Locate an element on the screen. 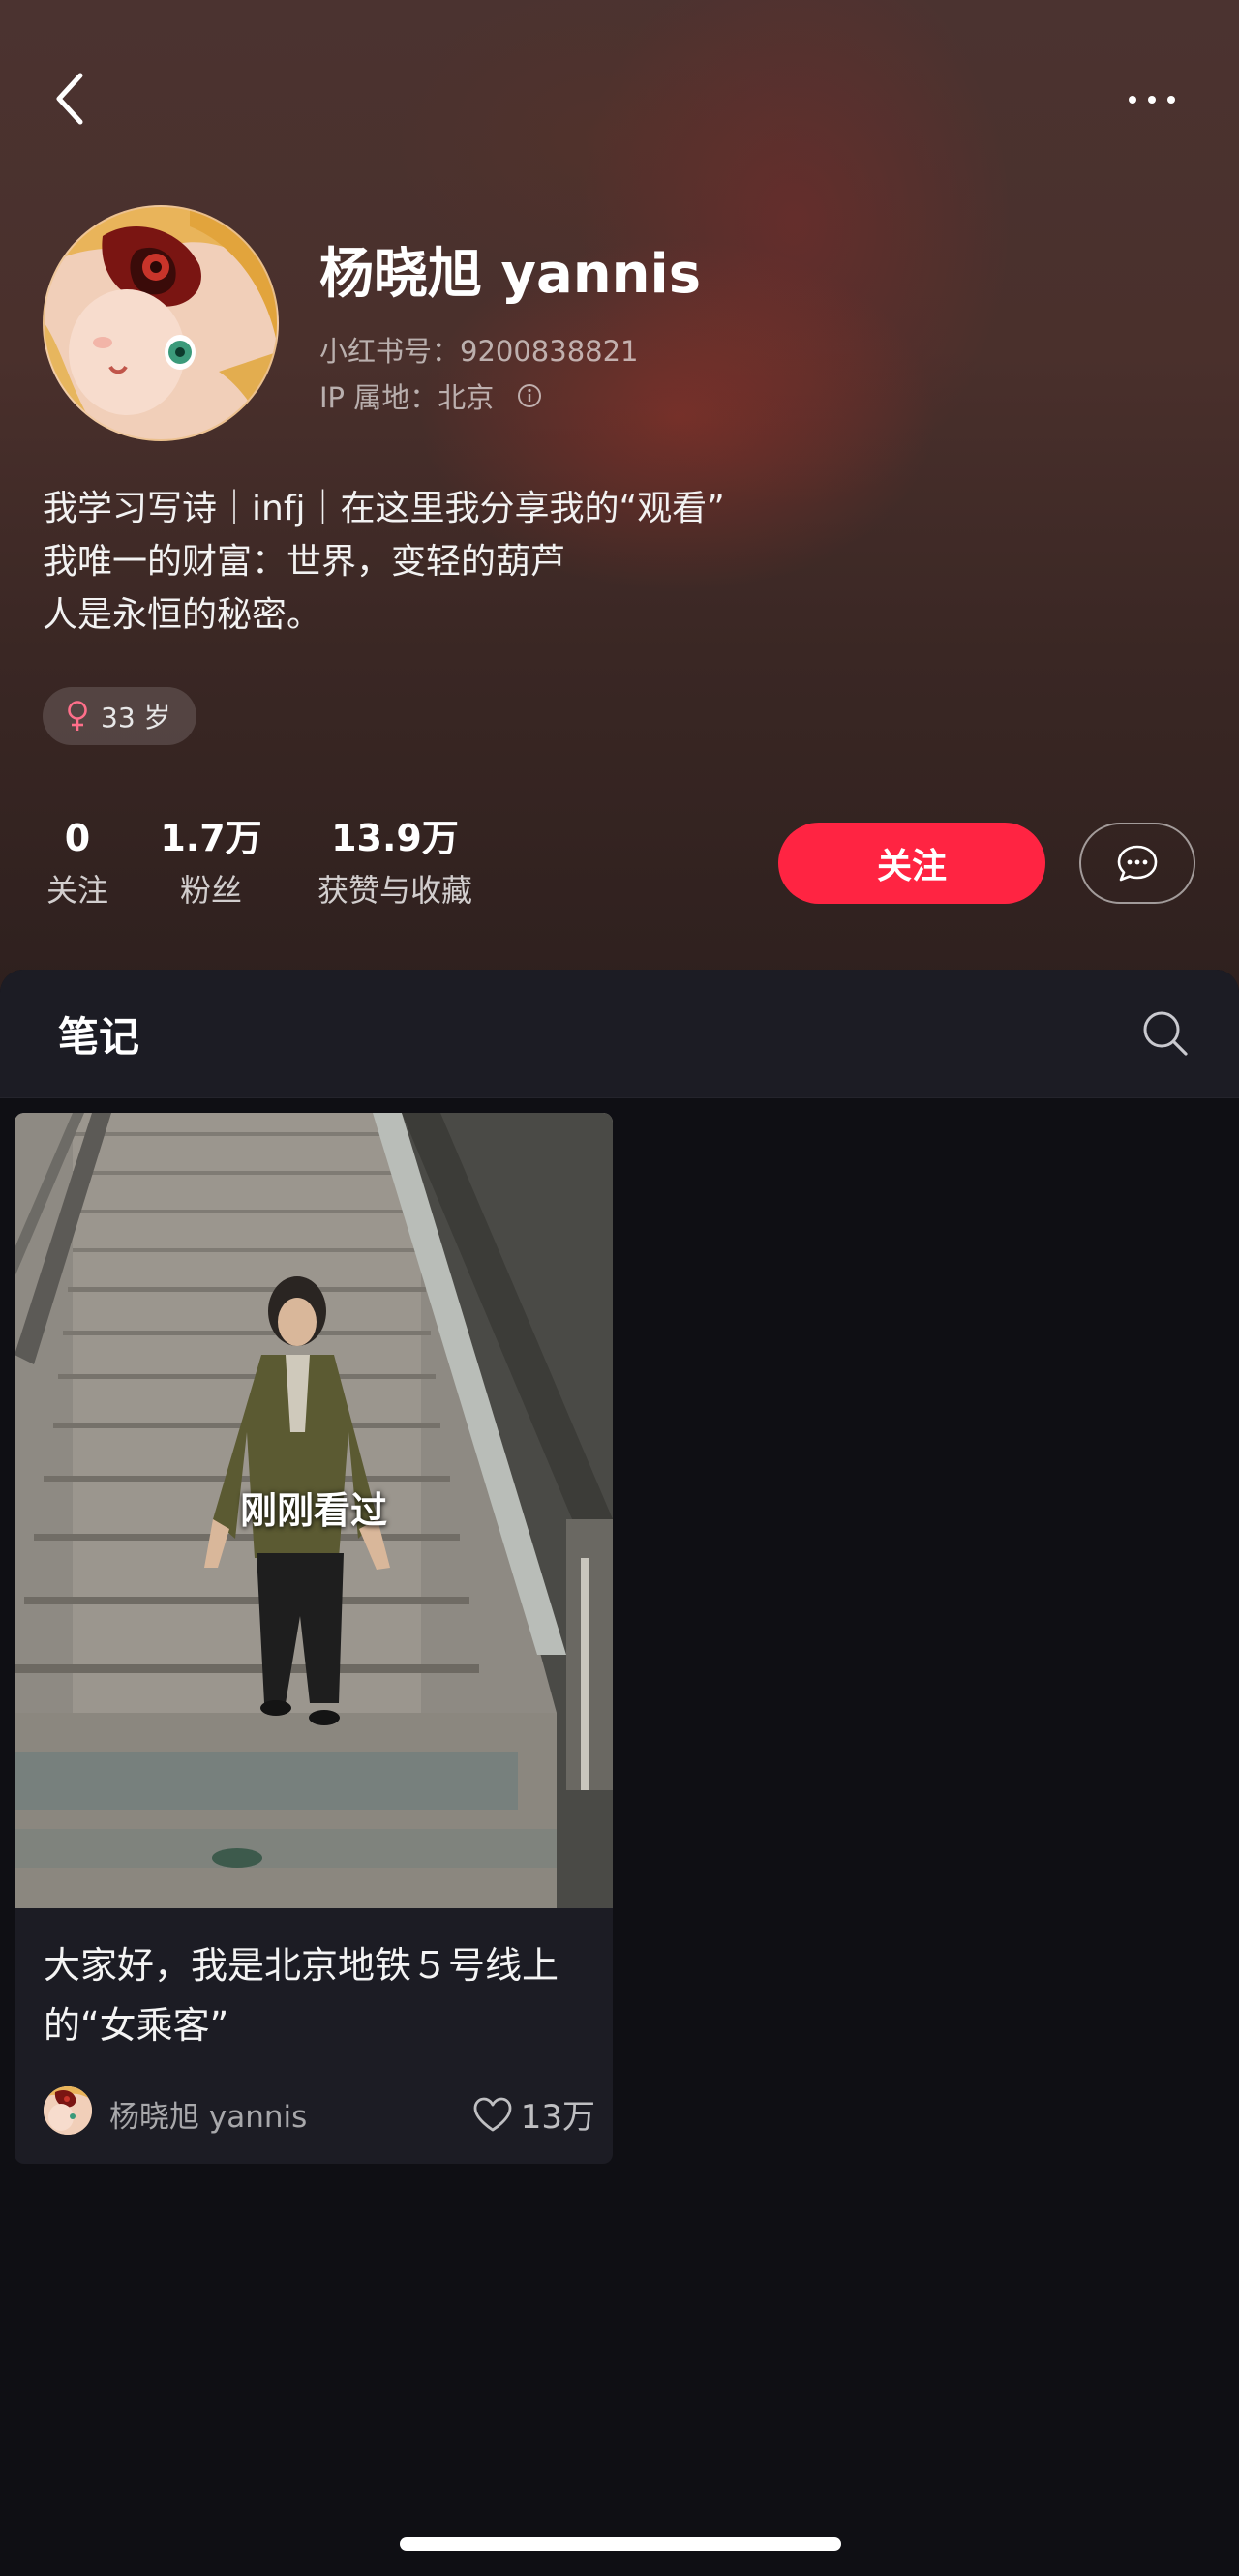  bio-line: 我唯一的财富：世界，变轻的葫芦 is located at coordinates (304, 562).